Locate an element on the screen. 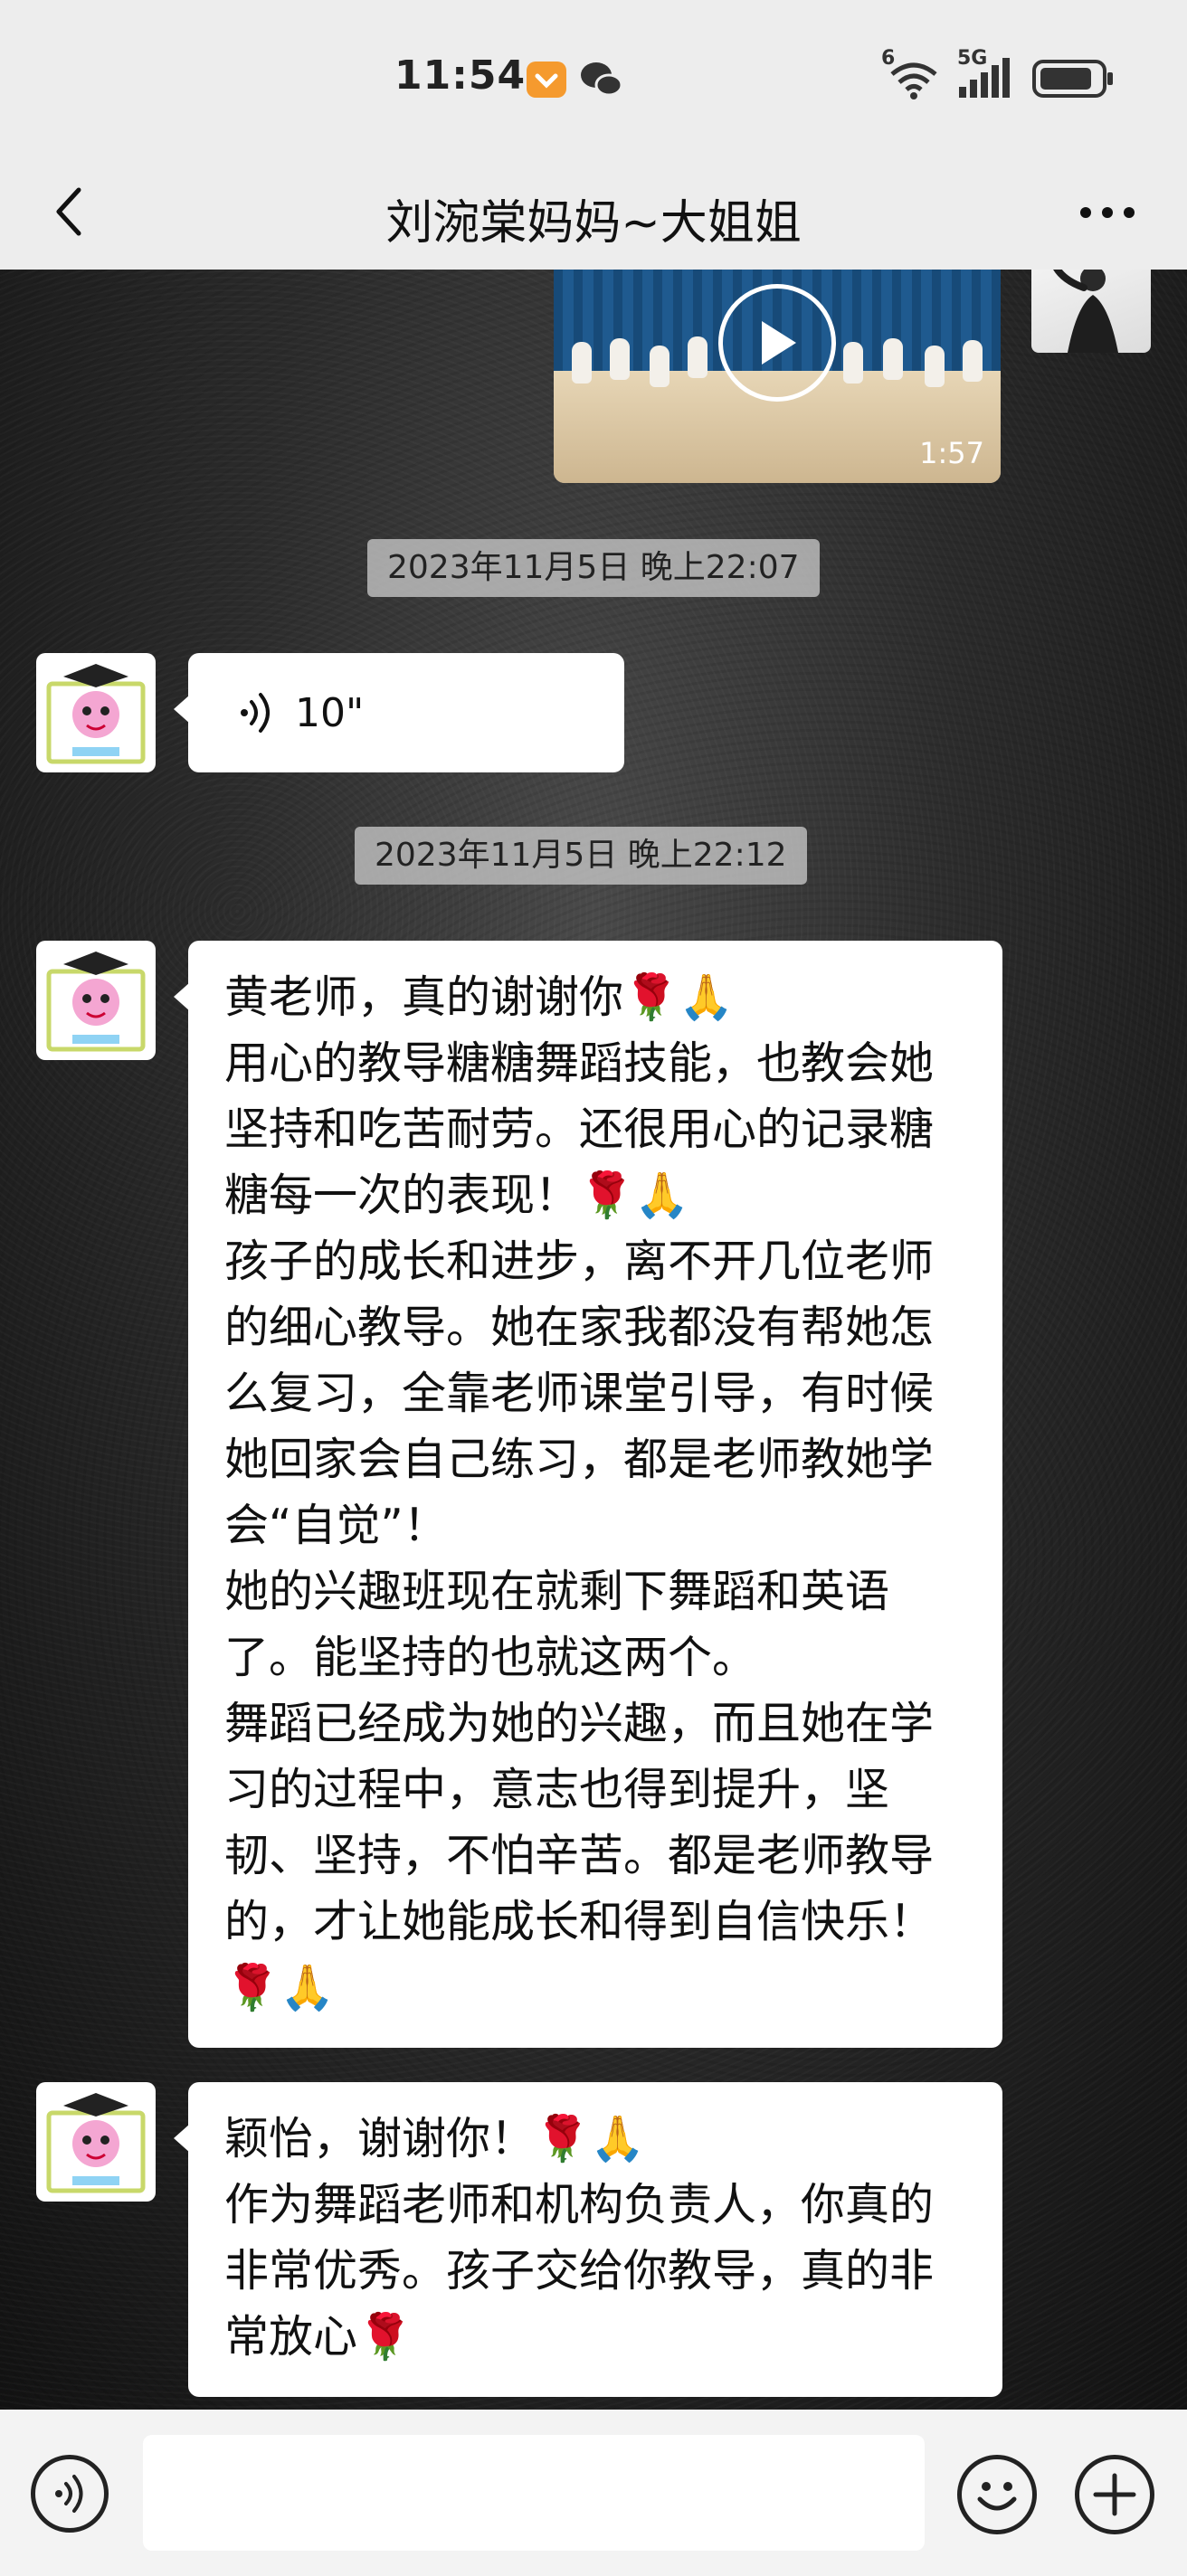 Image resolution: width=1187 pixels, height=2576 pixels. status-bar: 11:54 6 5G is located at coordinates (593, 77).